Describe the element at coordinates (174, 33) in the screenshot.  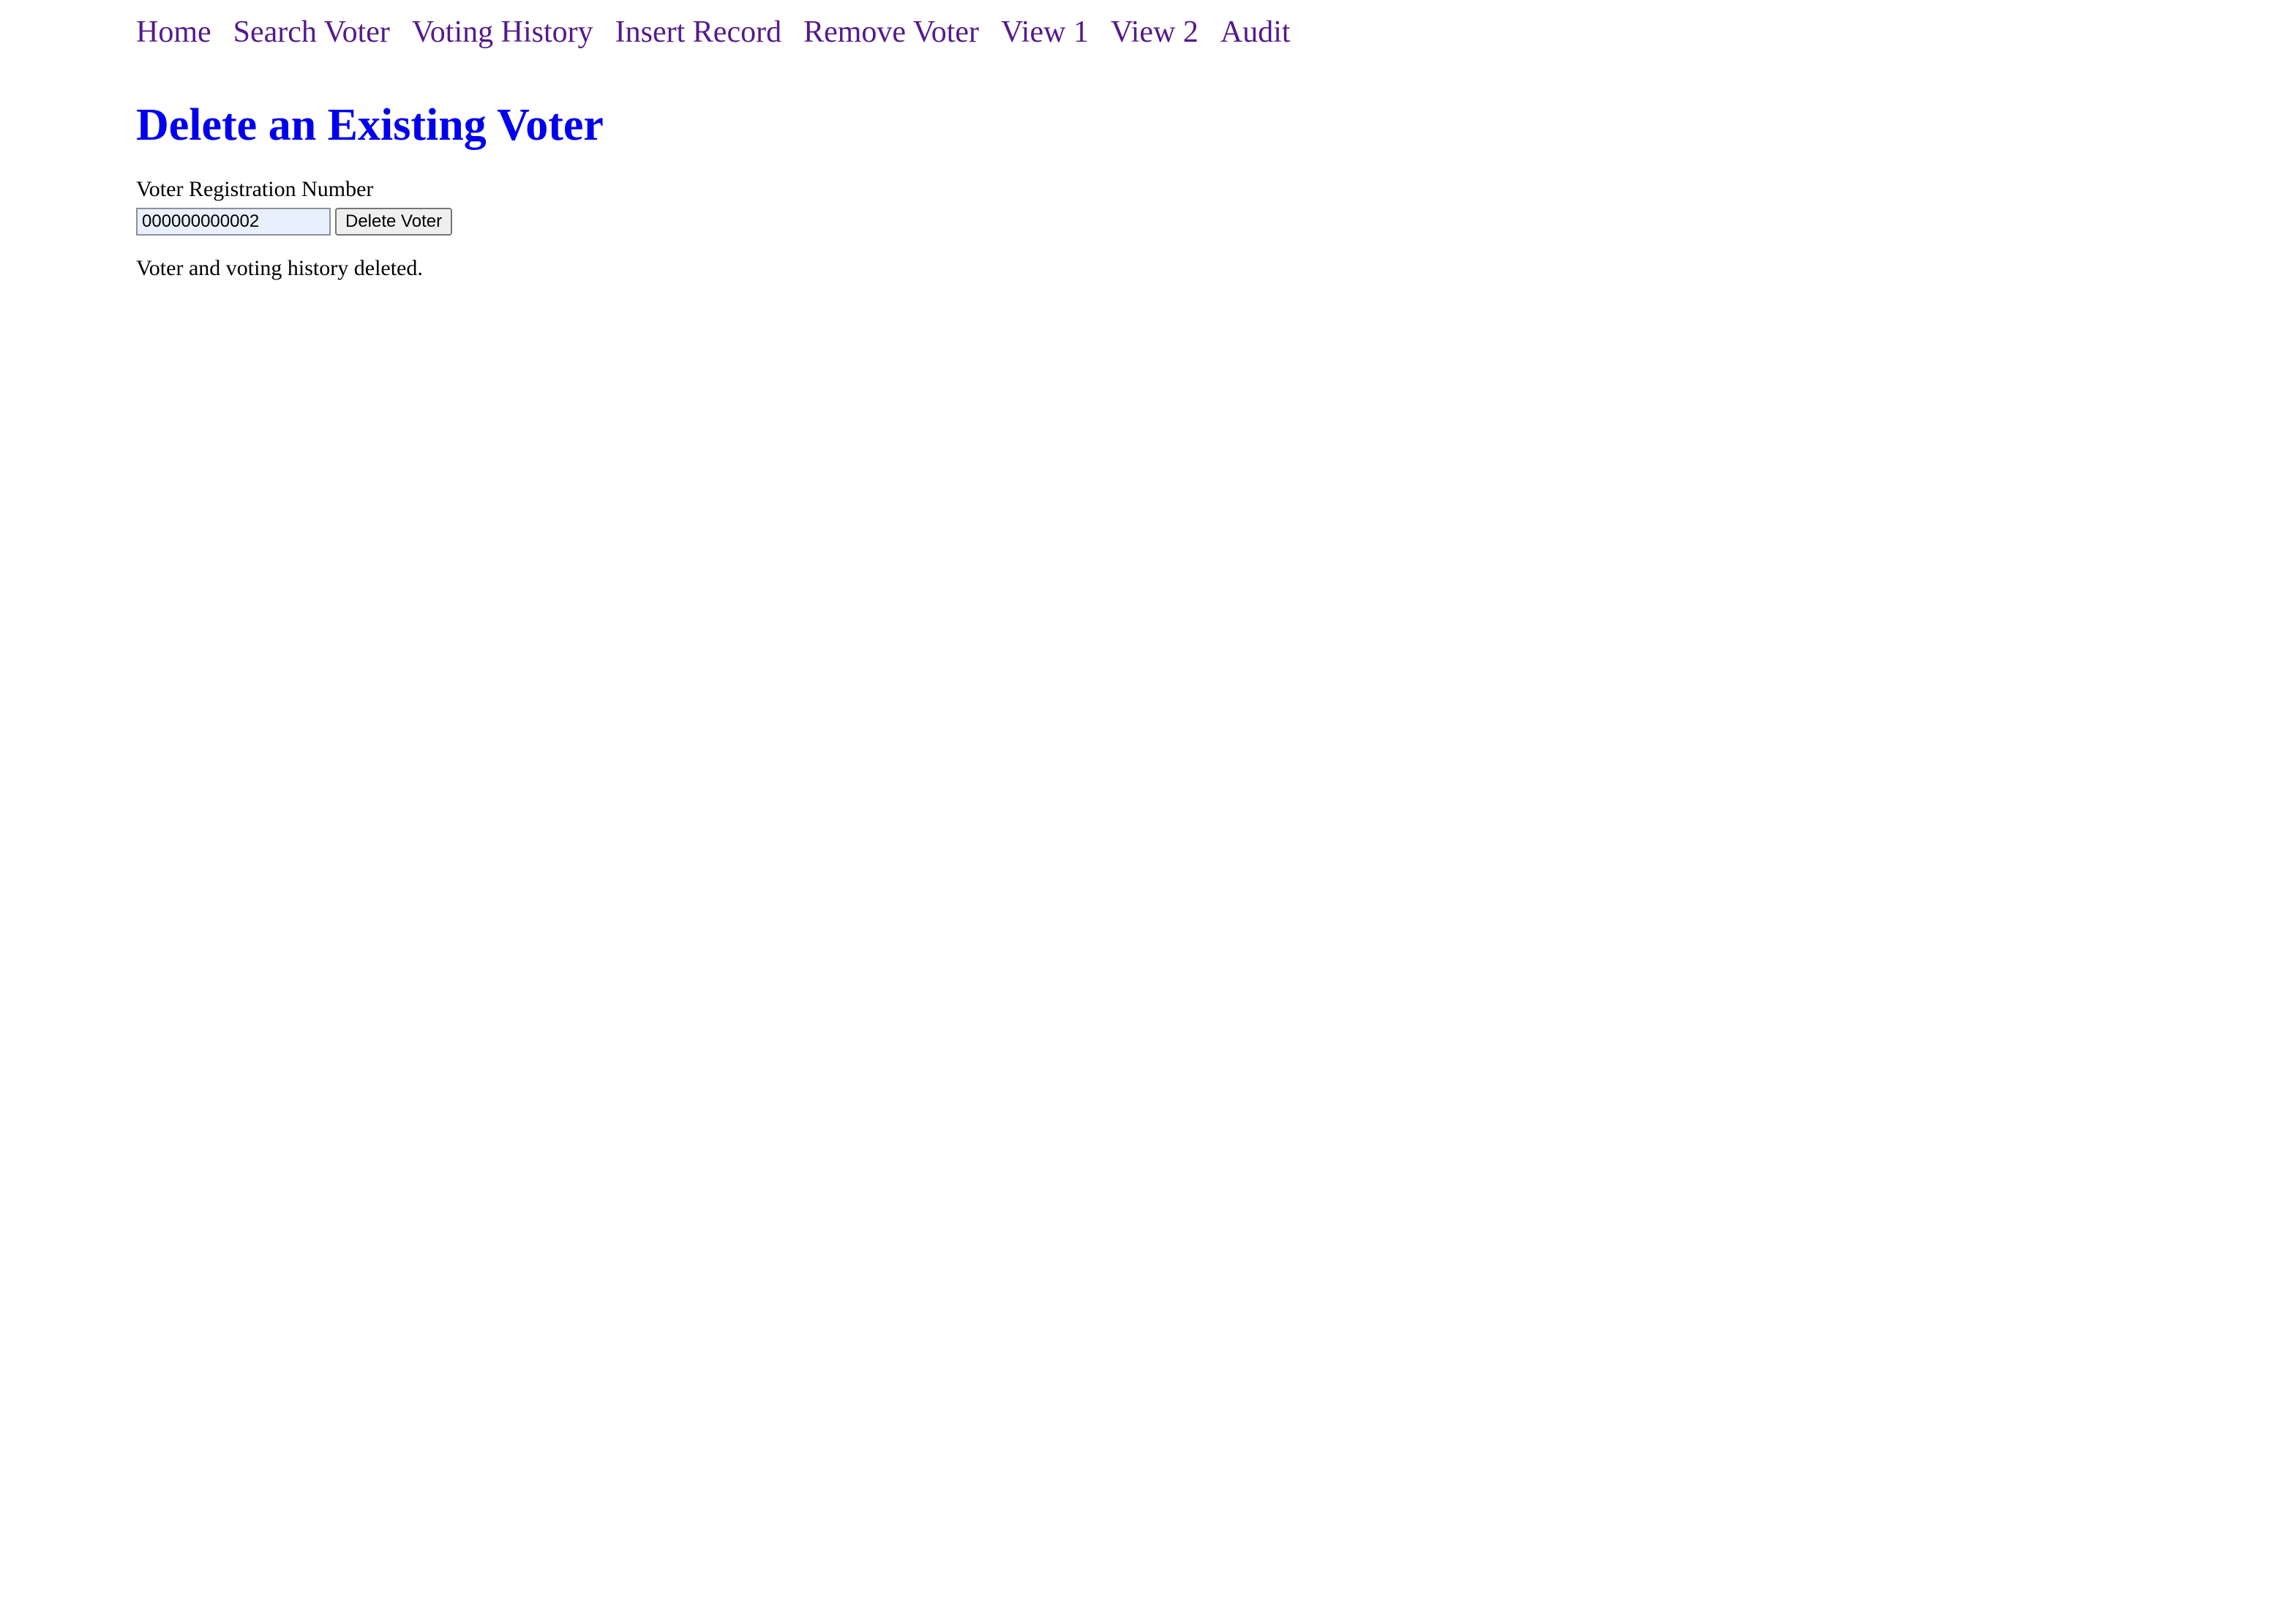
I see `nav-link-home: Home` at that location.